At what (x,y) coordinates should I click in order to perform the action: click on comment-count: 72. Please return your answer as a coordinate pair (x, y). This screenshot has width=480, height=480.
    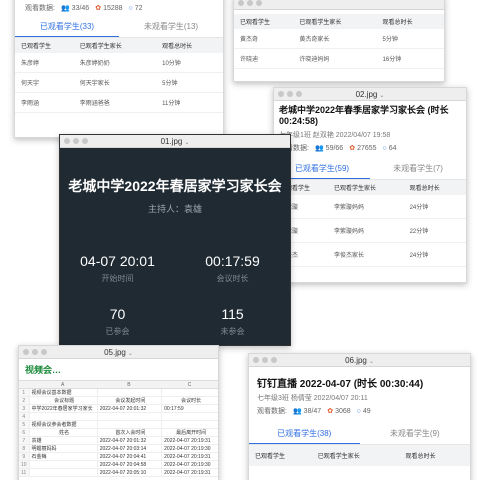
    Looking at the image, I should click on (138, 8).